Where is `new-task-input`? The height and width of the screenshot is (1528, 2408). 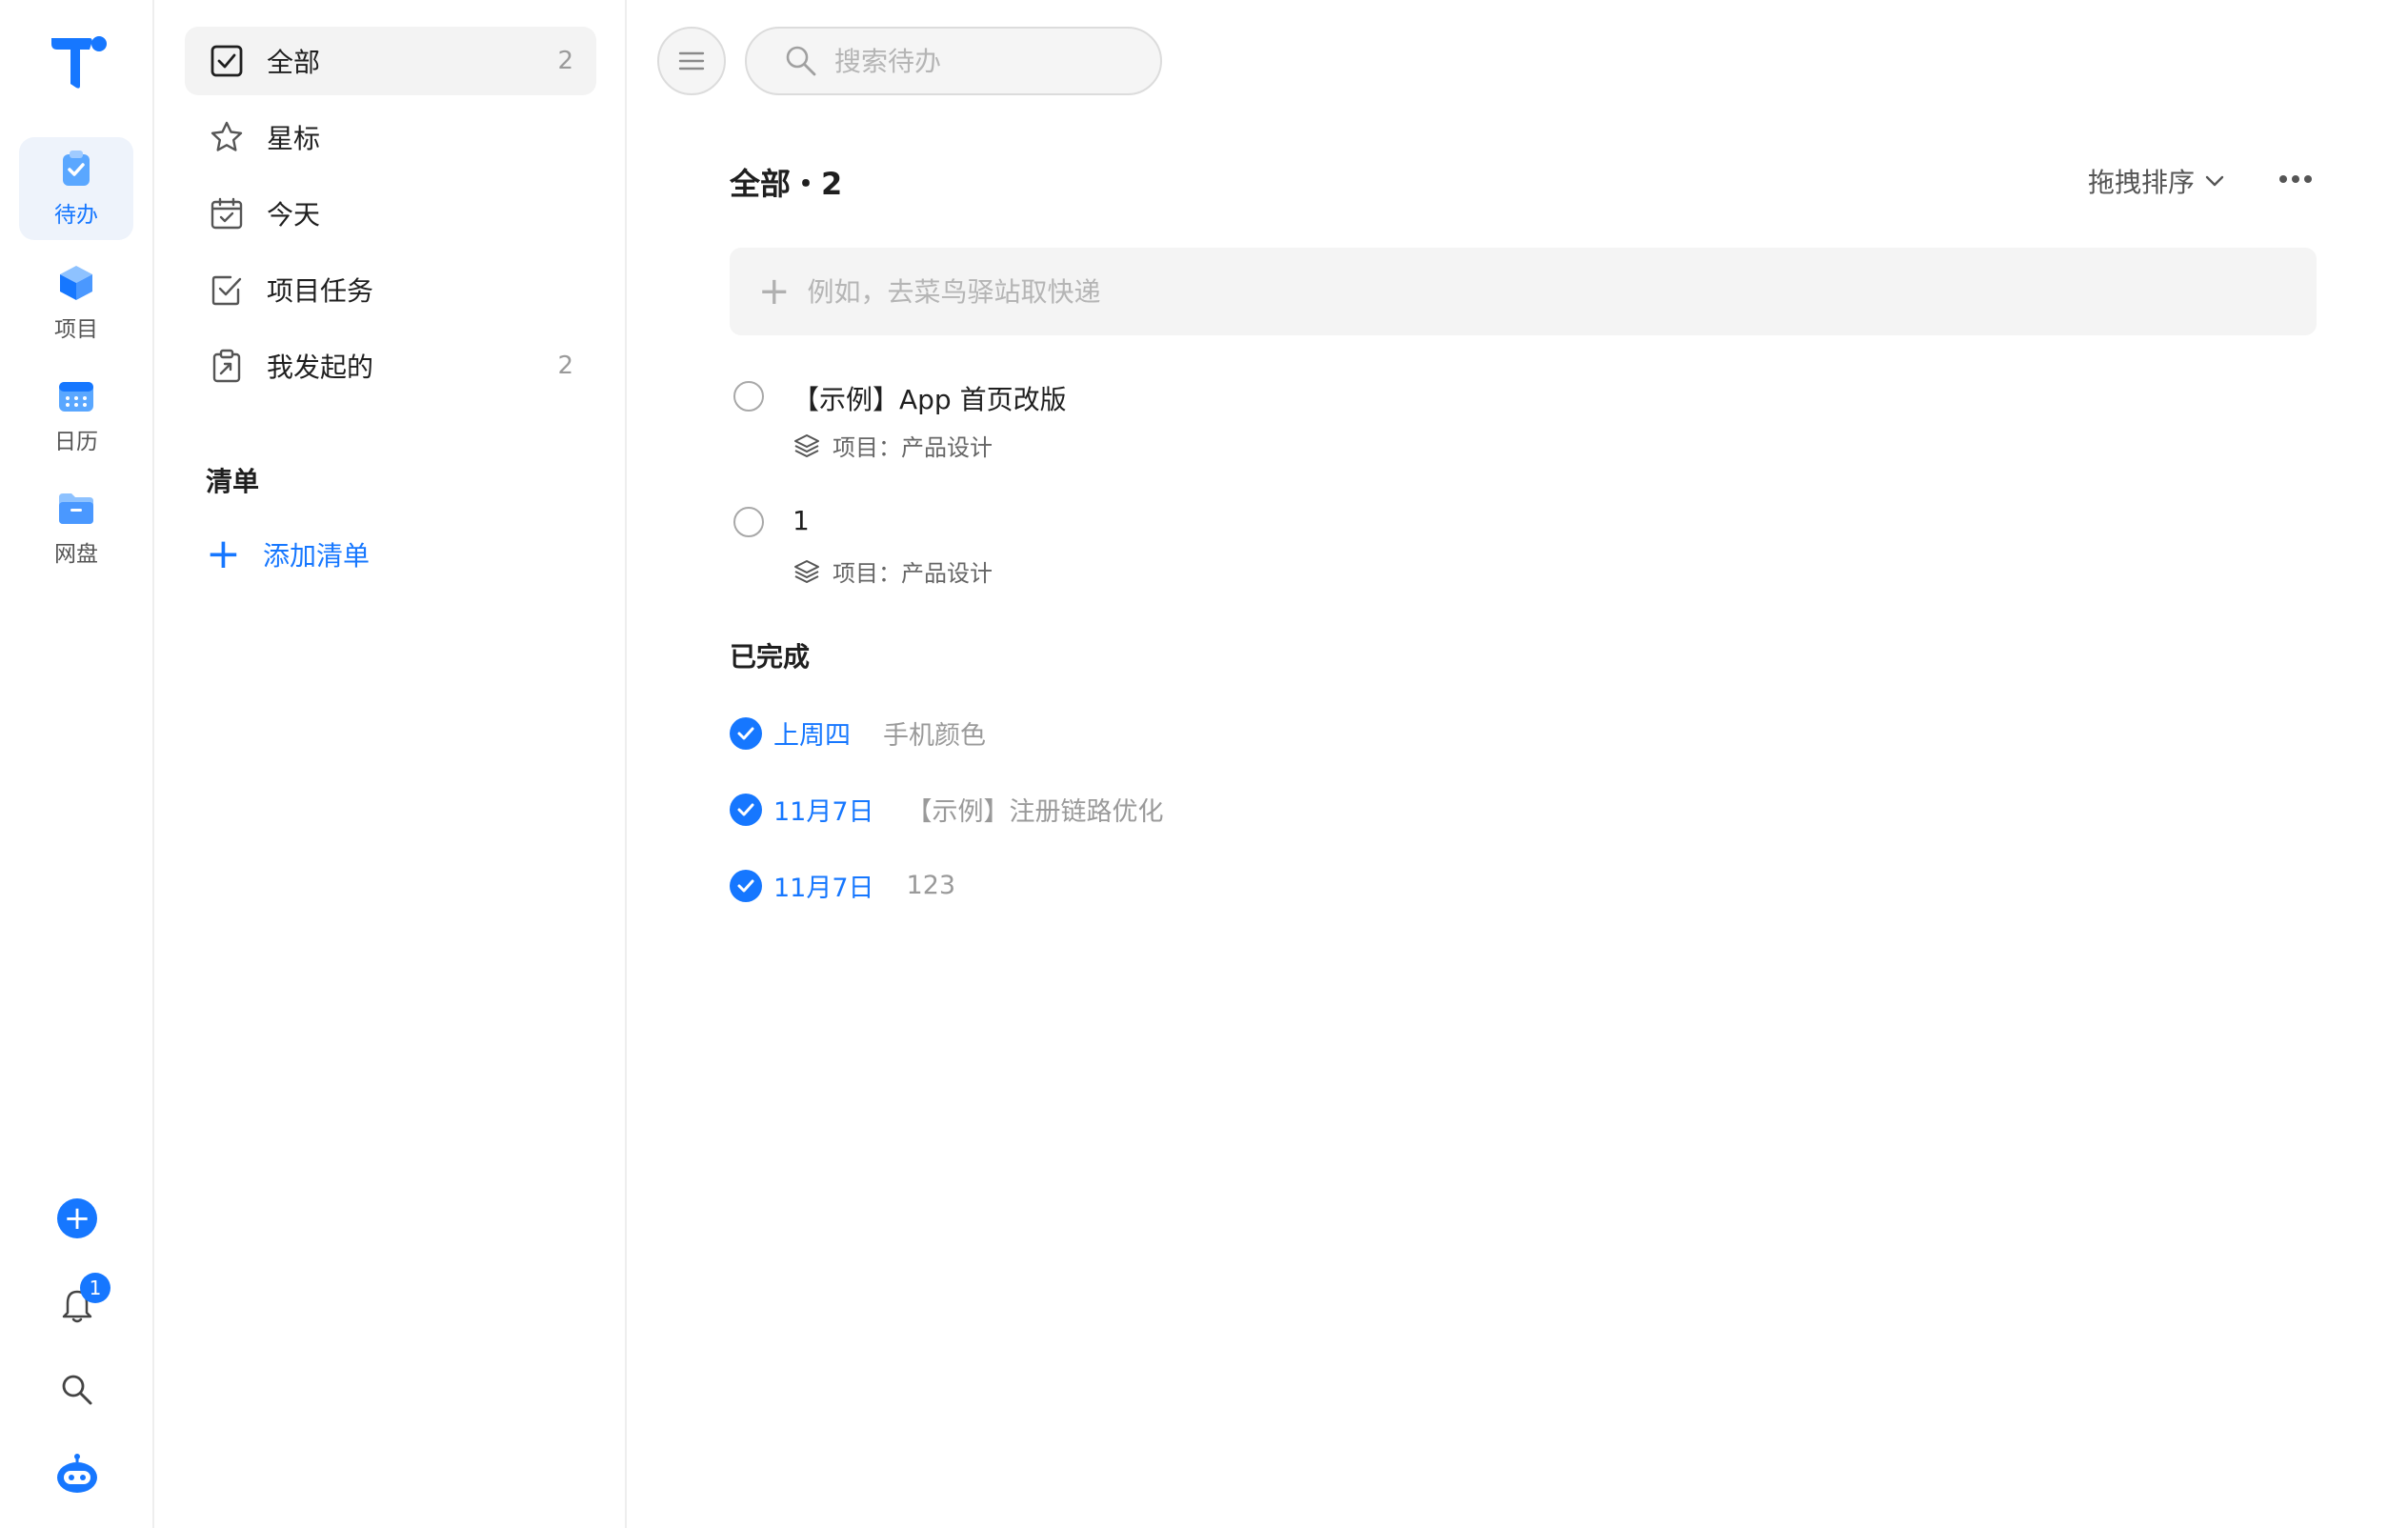
new-task-input is located at coordinates (1522, 291).